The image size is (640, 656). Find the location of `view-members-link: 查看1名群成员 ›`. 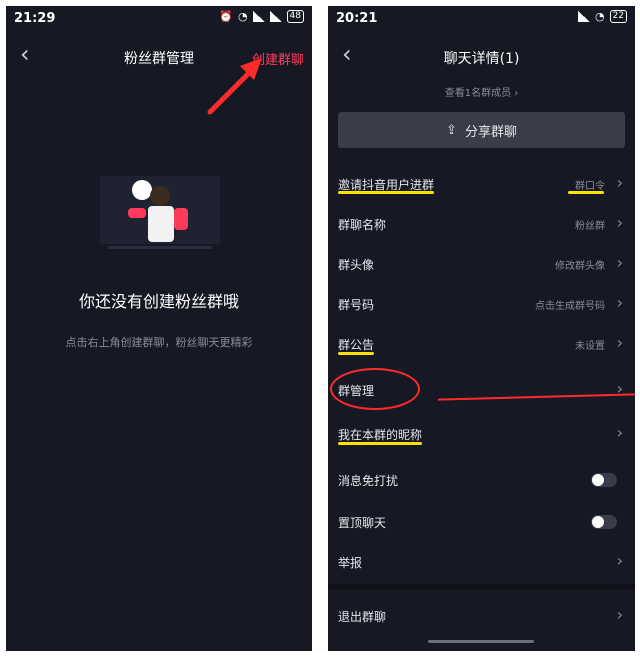

view-members-link: 查看1名群成员 › is located at coordinates (481, 91).